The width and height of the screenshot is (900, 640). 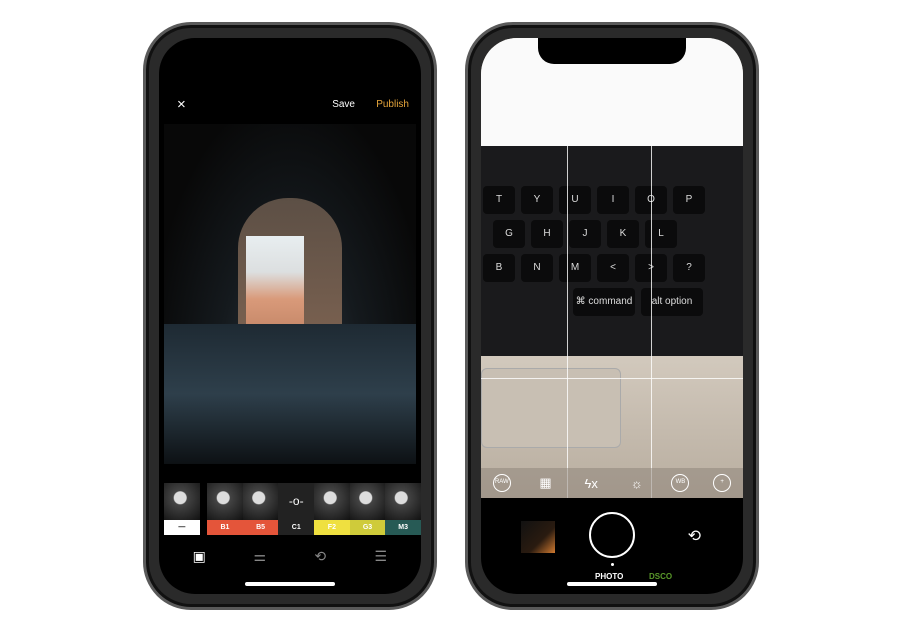 I want to click on white-balance-icon: WB, so click(x=680, y=483).